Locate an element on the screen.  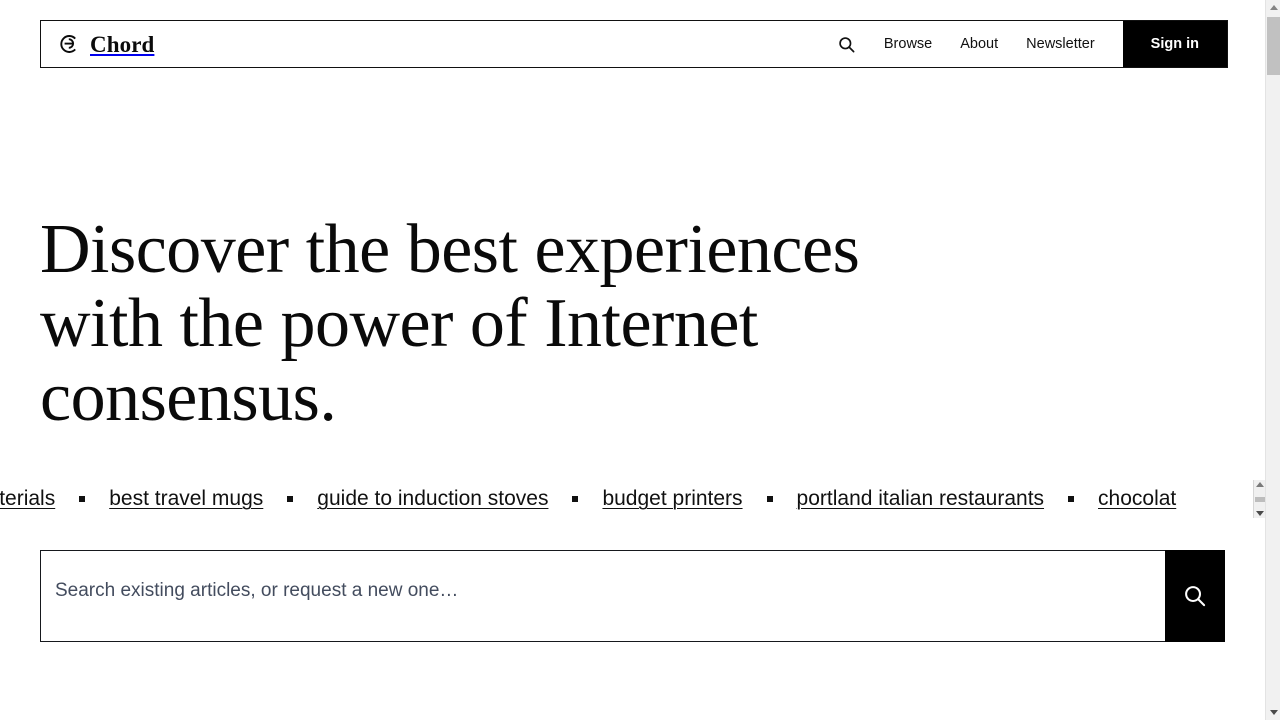
chord-logo-icon is located at coordinates (68, 44).